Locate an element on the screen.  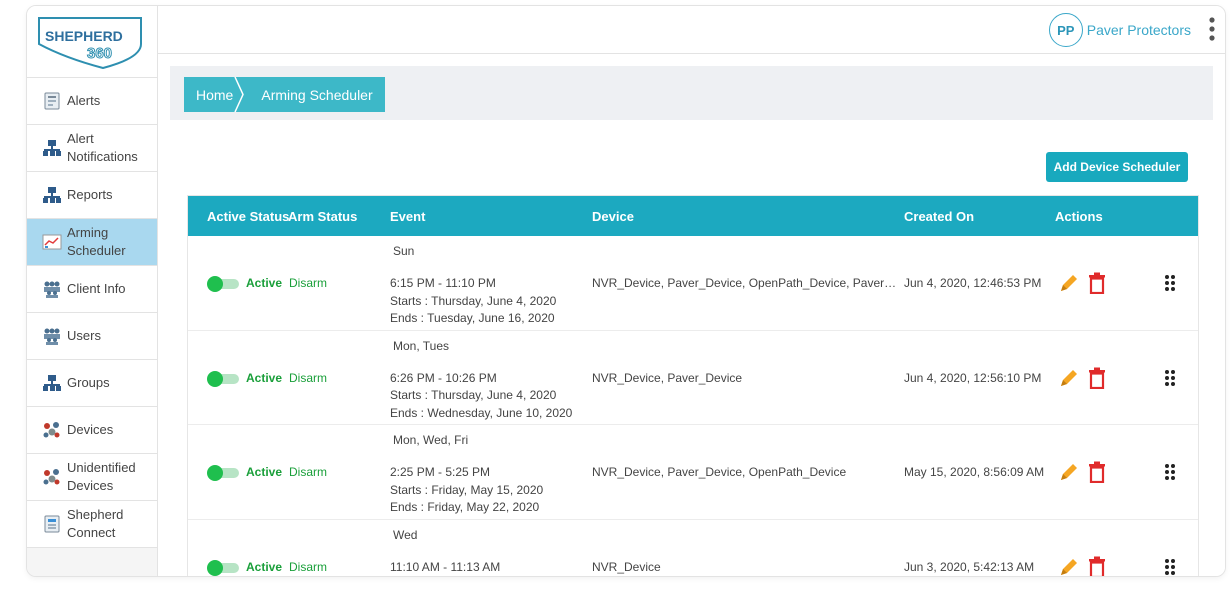
breadcrumb-home-label: Home is located at coordinates (215, 94).